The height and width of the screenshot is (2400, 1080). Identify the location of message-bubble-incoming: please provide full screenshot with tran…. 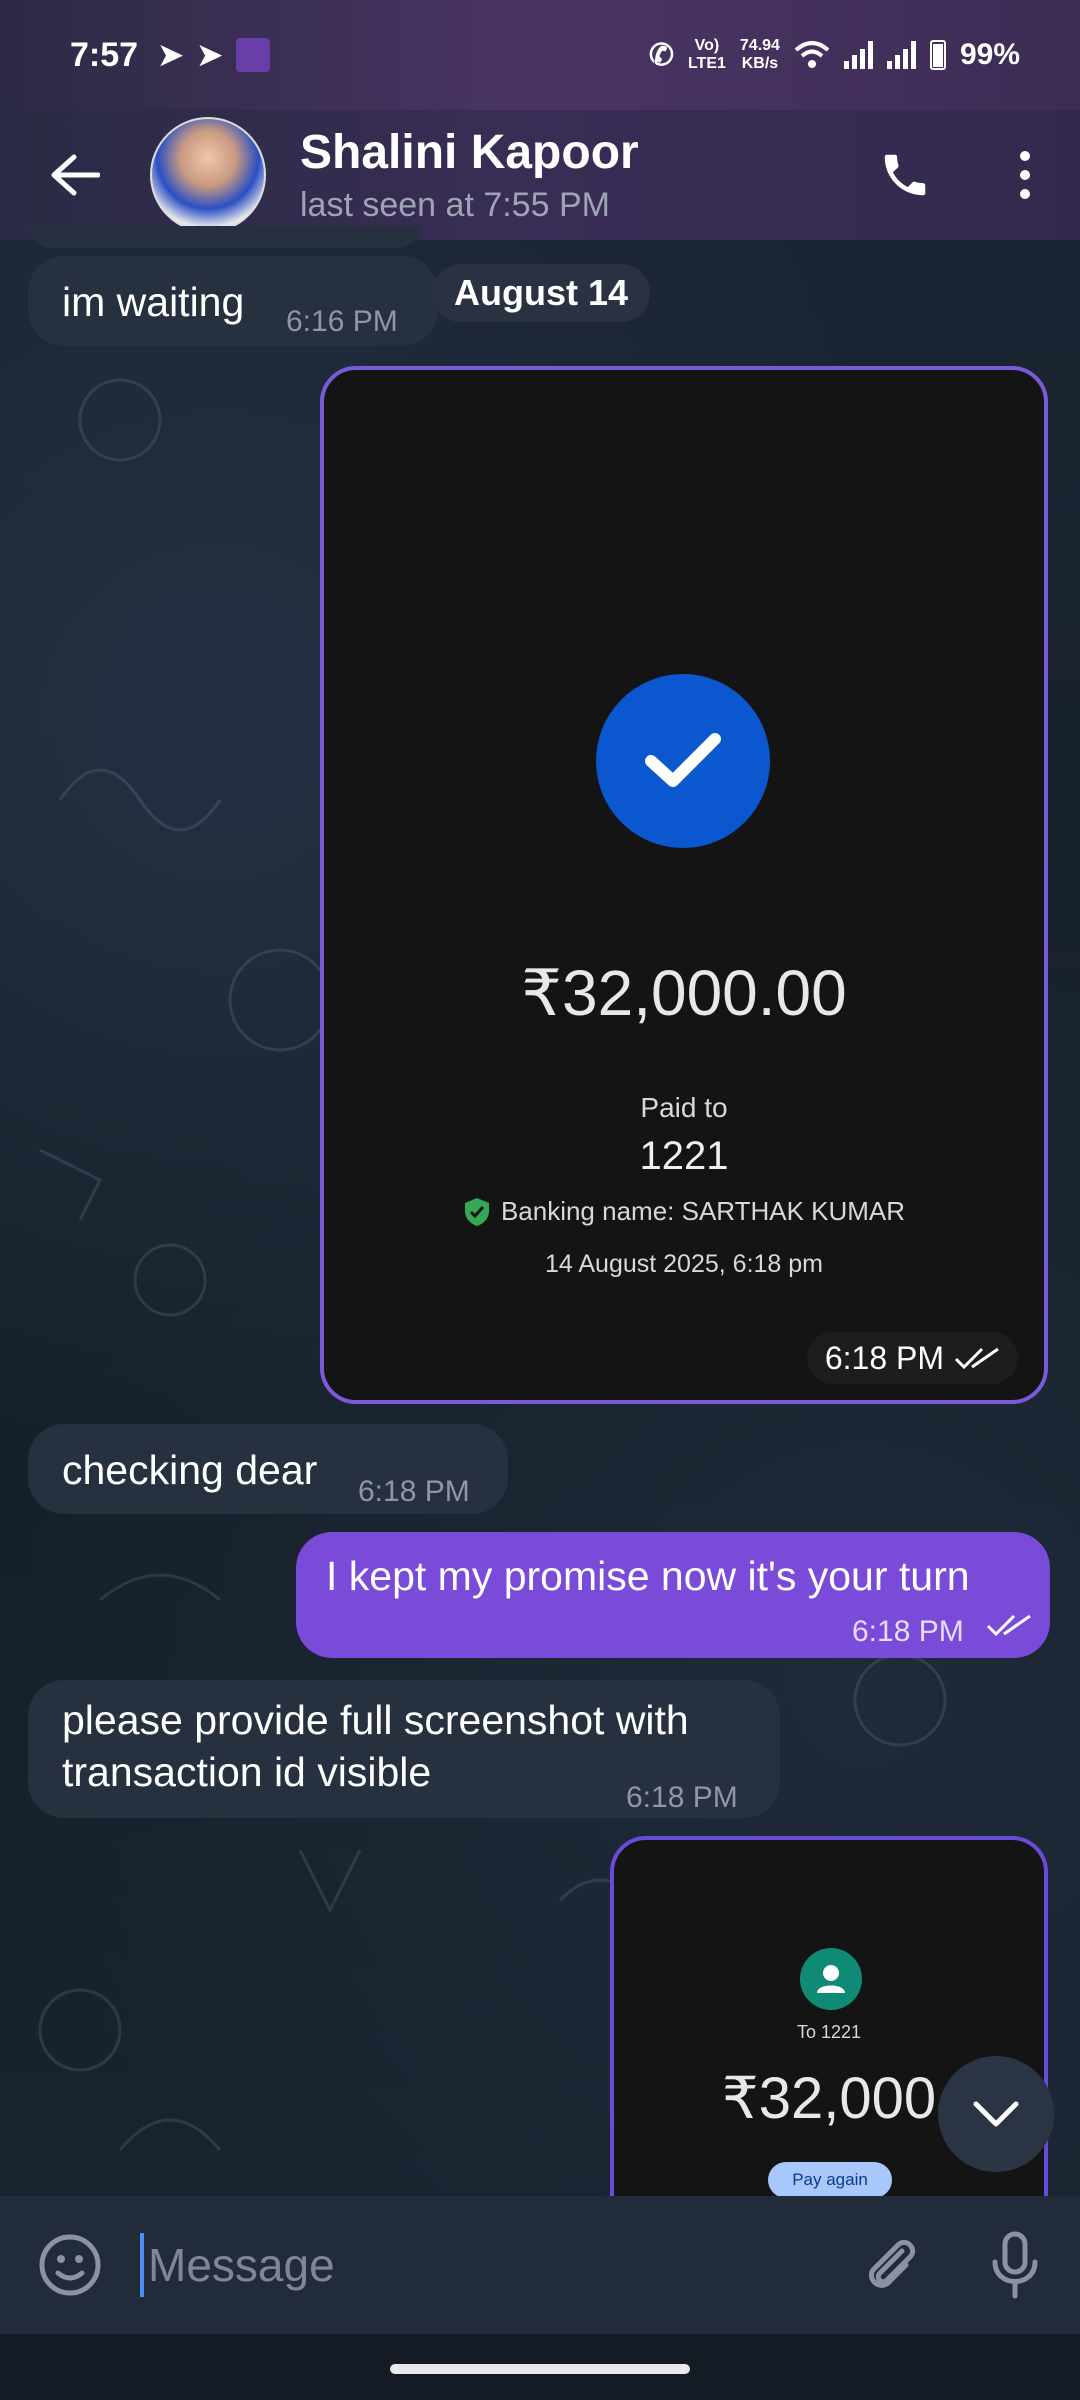
(404, 1749).